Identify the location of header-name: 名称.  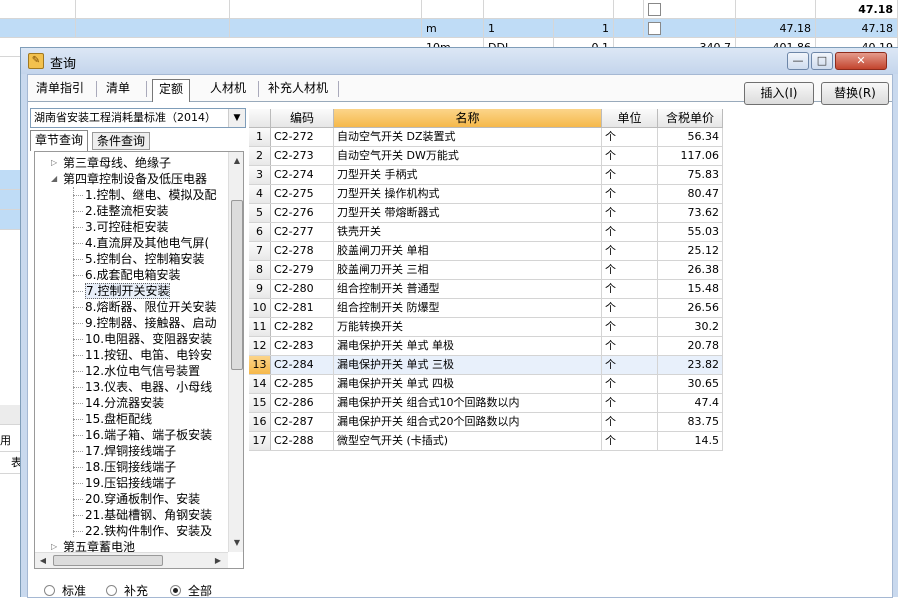
(468, 118).